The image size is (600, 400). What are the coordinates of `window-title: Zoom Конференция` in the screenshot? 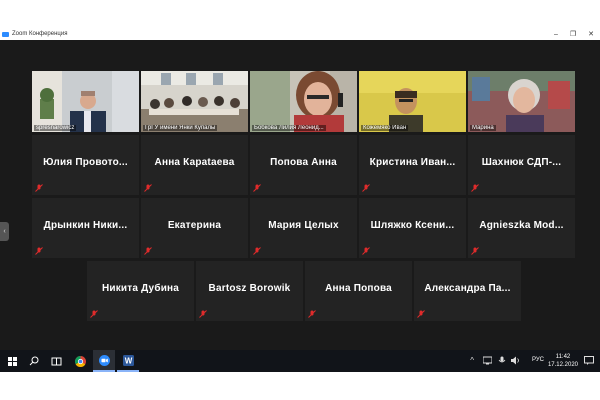 It's located at (40, 34).